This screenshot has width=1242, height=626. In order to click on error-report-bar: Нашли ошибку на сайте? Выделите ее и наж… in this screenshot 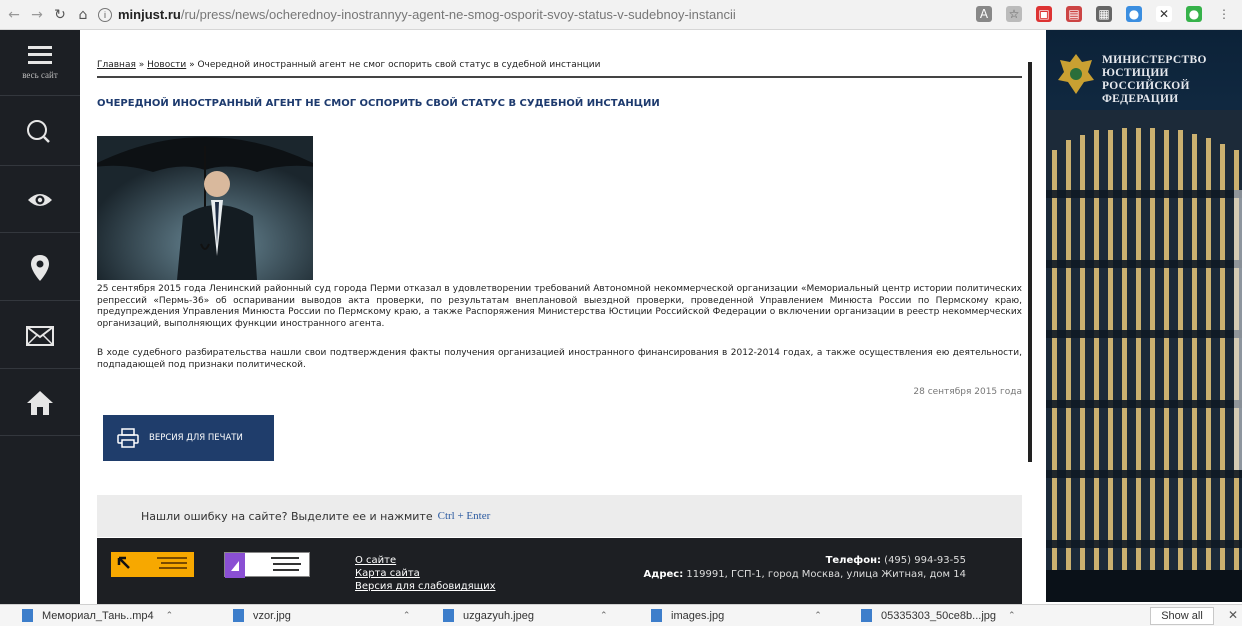, I will do `click(559, 516)`.